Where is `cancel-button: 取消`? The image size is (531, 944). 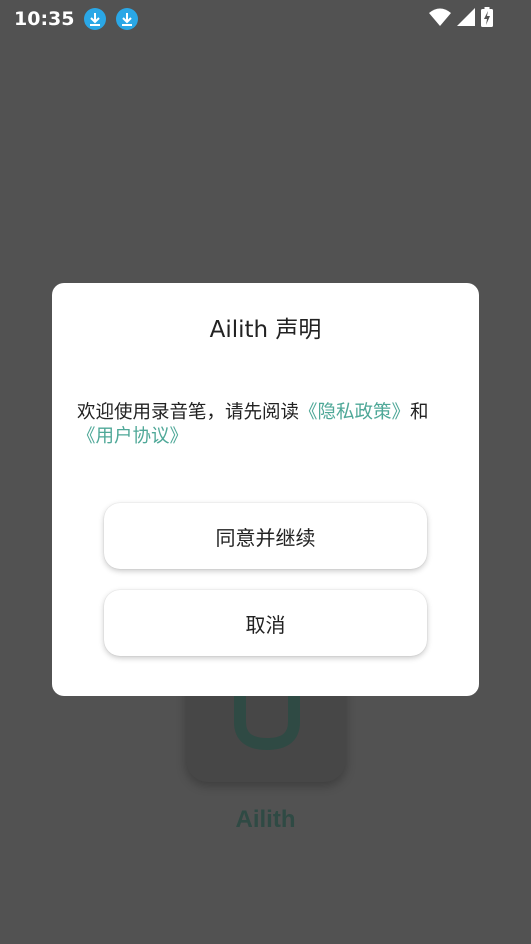
cancel-button: 取消 is located at coordinates (265, 623).